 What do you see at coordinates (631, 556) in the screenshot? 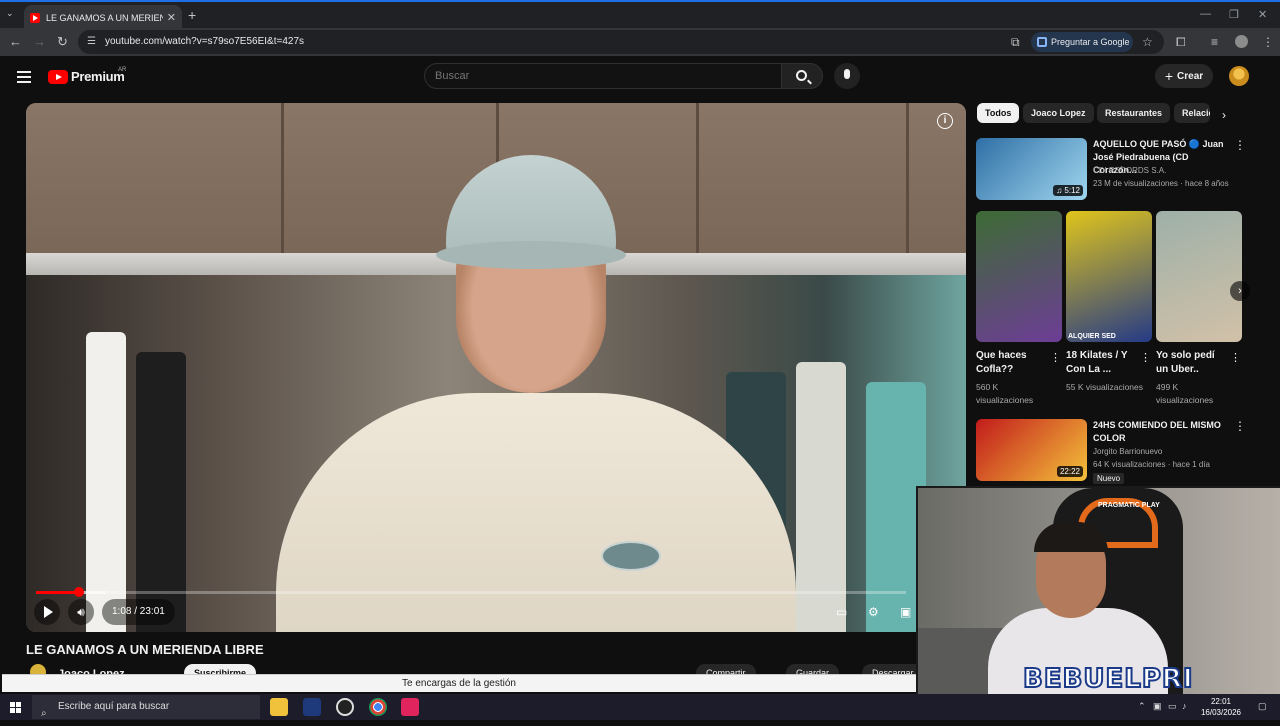
I see `video-shirt-logo` at bounding box center [631, 556].